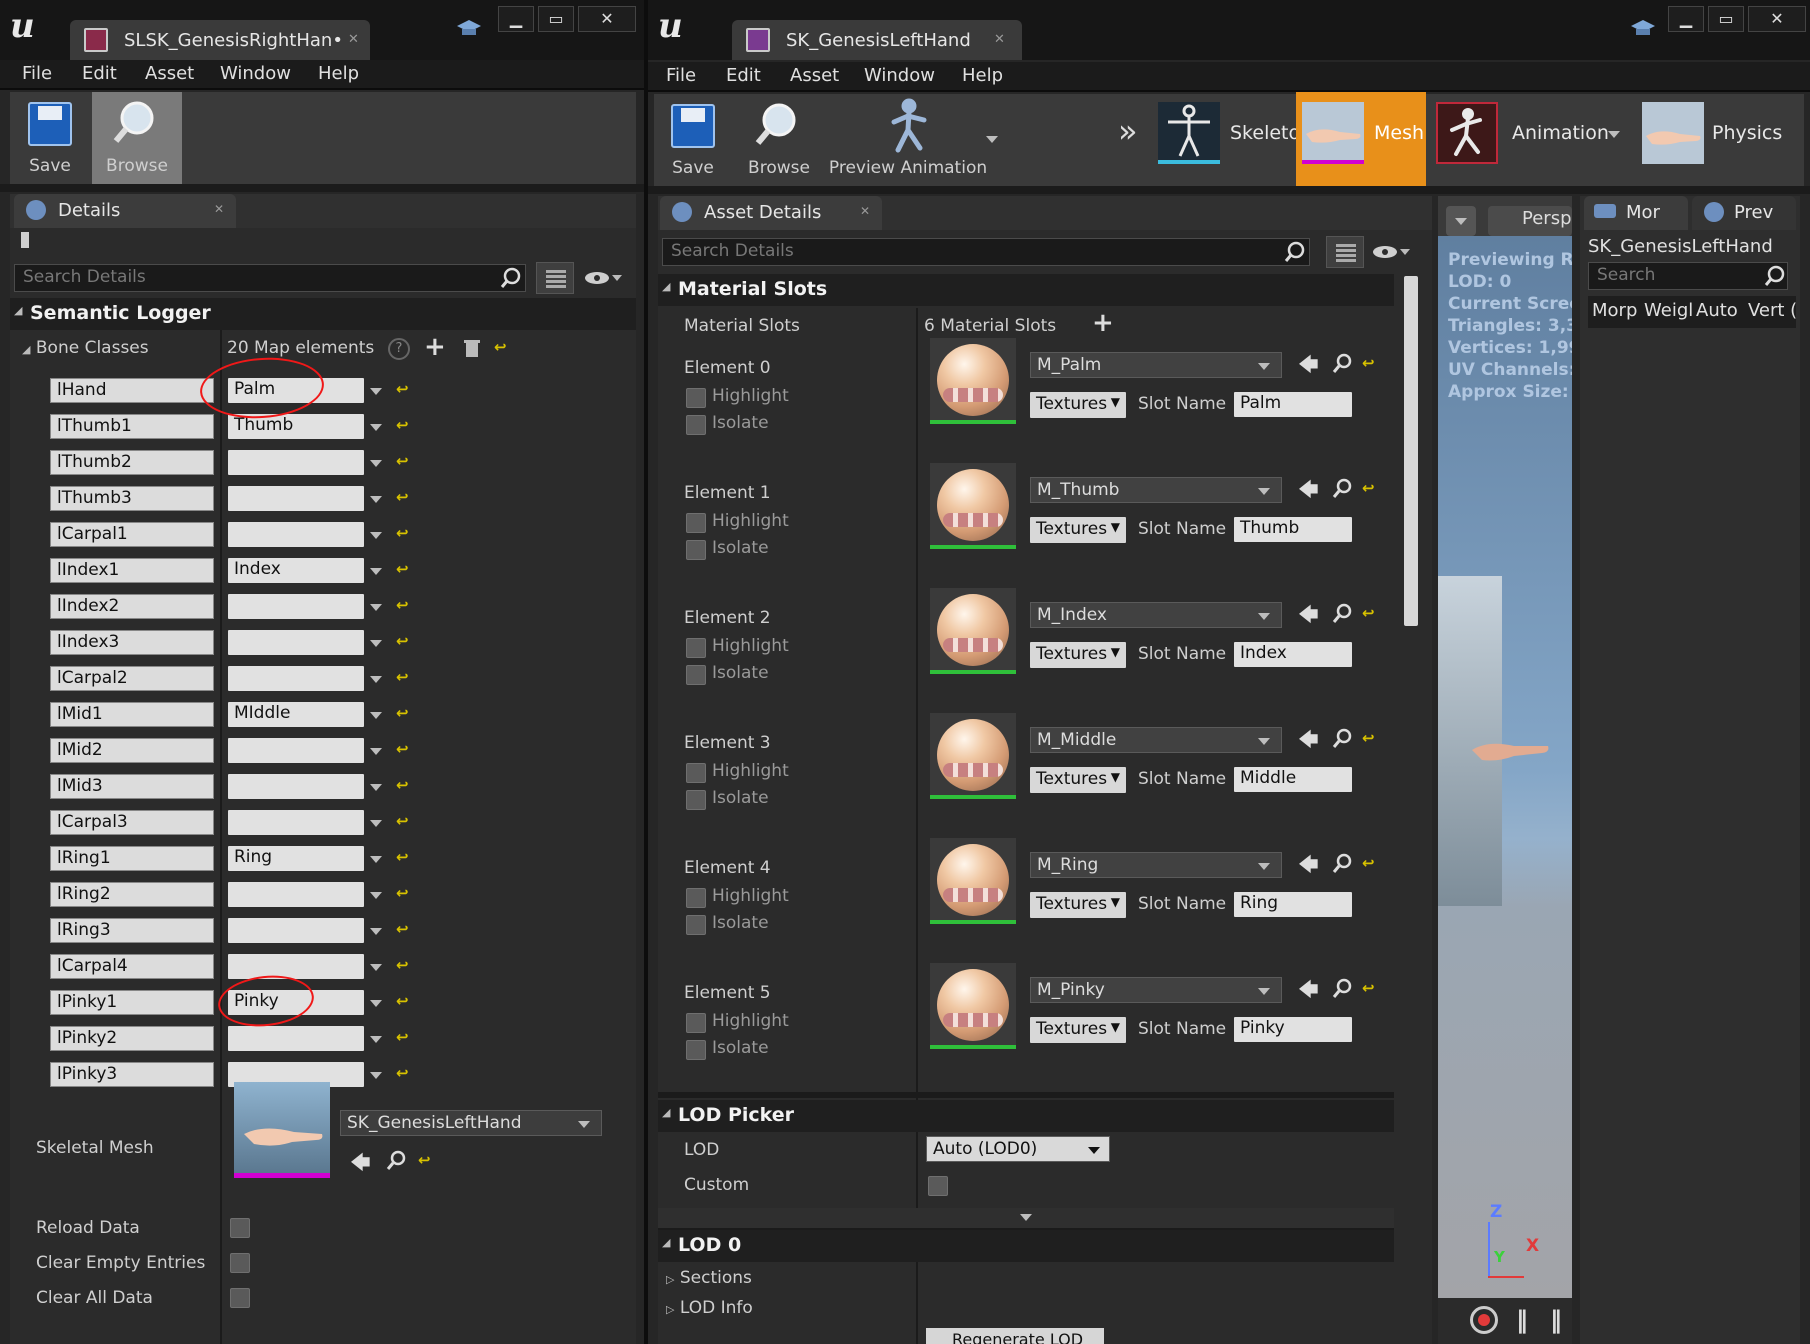 The image size is (1810, 1344). Describe the element at coordinates (1015, 1336) in the screenshot. I see `regenerate-lod-button: Regenerate LOD` at that location.